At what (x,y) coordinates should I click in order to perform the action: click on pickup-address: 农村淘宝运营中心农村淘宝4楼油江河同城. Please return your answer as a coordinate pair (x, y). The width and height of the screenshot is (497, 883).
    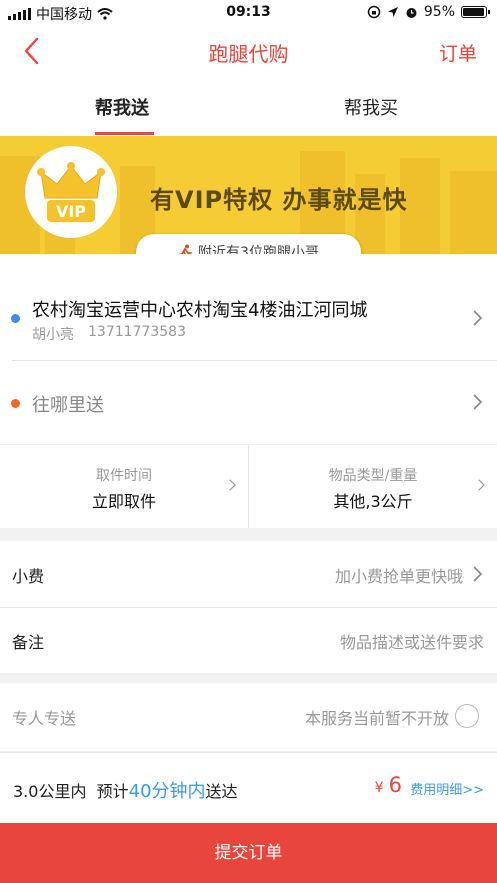
    Looking at the image, I should click on (199, 309).